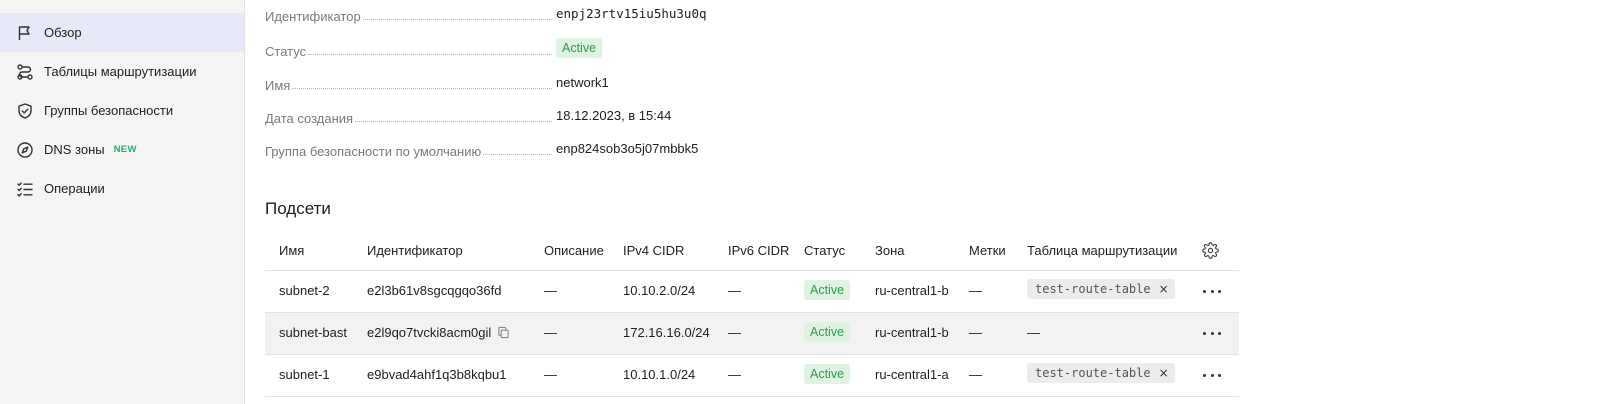 The image size is (1612, 404). I want to click on sidebar-item-label: Операции, so click(74, 188).